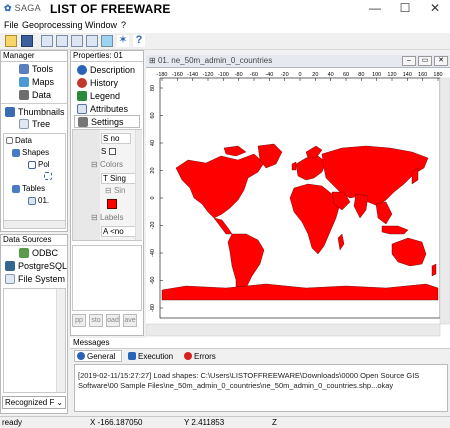  I want to click on z-coordinate: Z, so click(274, 422).